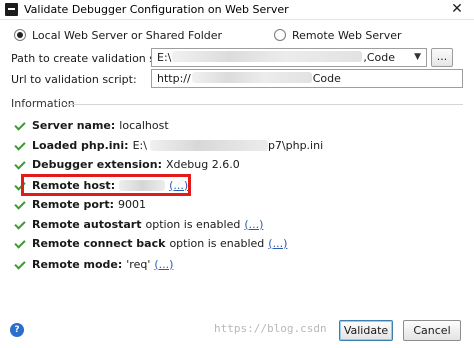 The image size is (474, 348). I want to click on info-row-php-ini: Loaded php.ini: E:\ p7\php.ini, so click(169, 145).